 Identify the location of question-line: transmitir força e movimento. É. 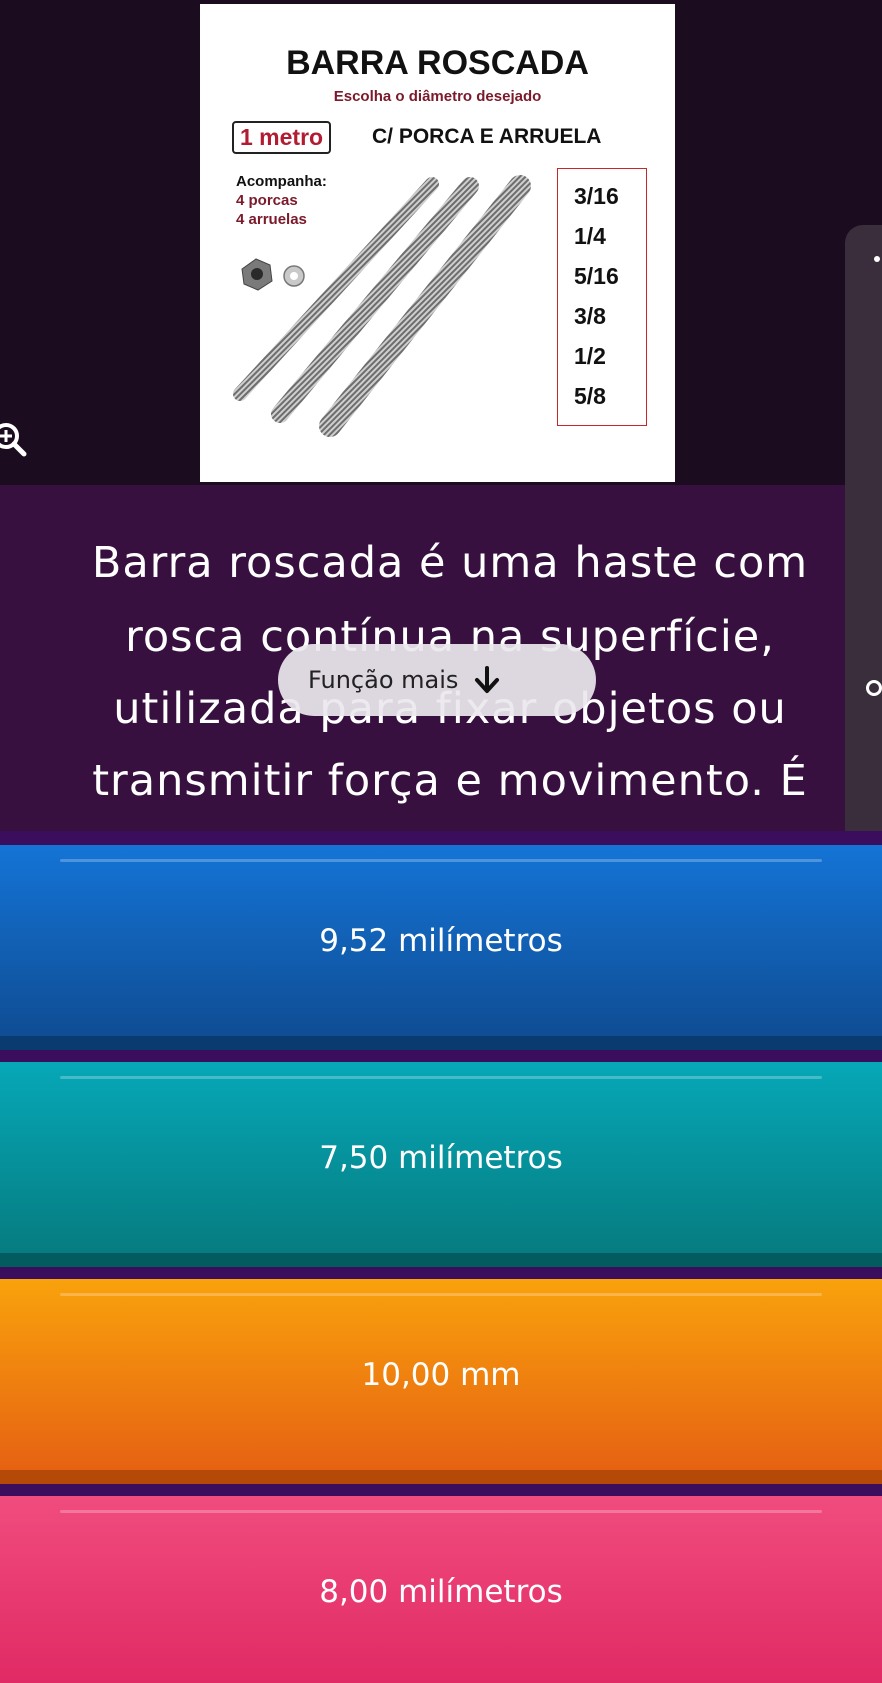
(450, 781).